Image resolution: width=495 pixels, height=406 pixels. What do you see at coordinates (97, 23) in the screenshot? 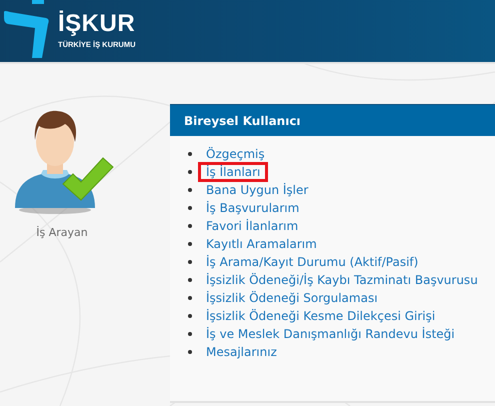
I see `brand-name: İŞKUR` at bounding box center [97, 23].